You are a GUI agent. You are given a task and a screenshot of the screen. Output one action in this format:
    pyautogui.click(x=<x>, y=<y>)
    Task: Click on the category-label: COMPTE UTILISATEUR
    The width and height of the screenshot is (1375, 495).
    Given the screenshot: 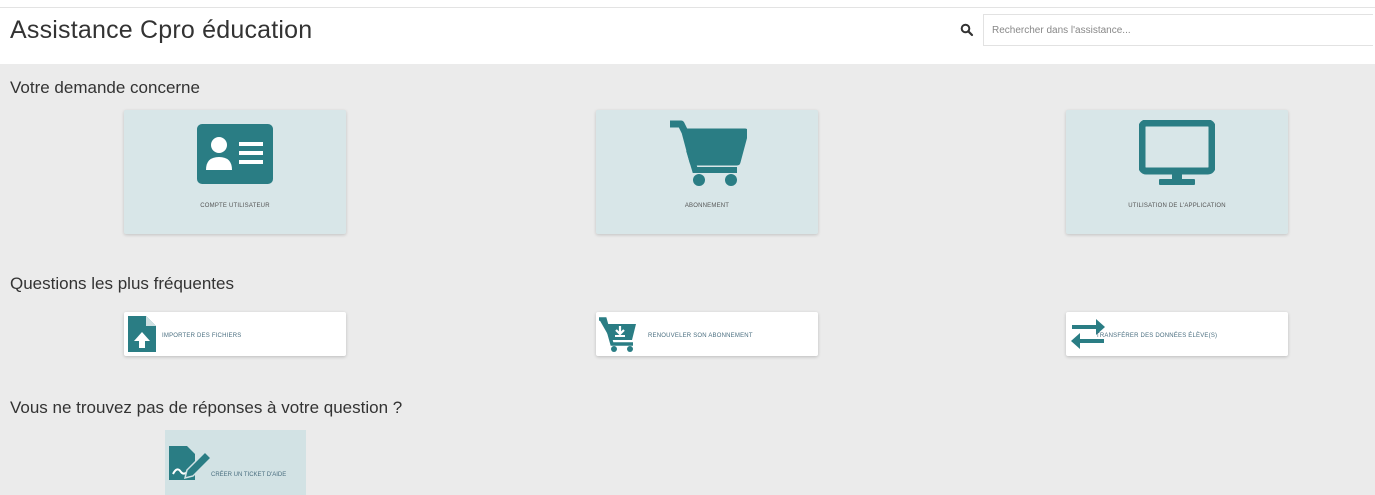 What is the action you would take?
    pyautogui.click(x=235, y=206)
    